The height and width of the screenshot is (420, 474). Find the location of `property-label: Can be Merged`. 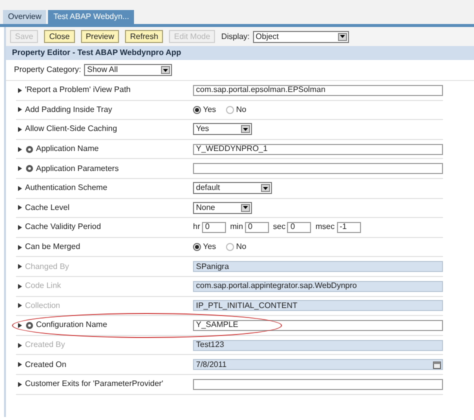

property-label: Can be Merged is located at coordinates (52, 247).